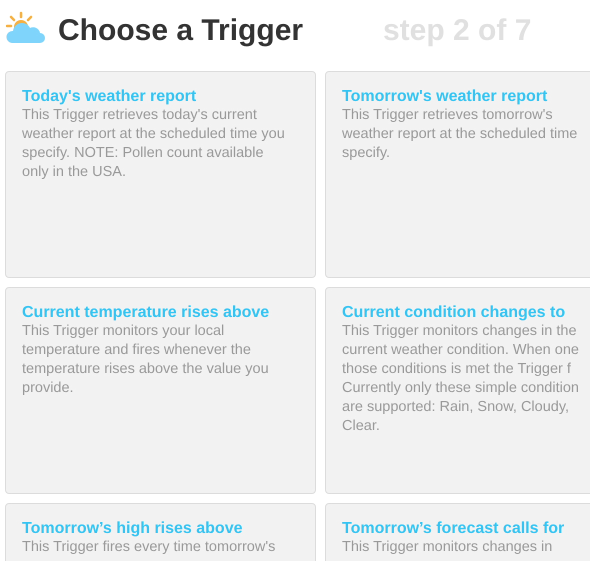  What do you see at coordinates (26, 28) in the screenshot?
I see `partly-sunny-icon` at bounding box center [26, 28].